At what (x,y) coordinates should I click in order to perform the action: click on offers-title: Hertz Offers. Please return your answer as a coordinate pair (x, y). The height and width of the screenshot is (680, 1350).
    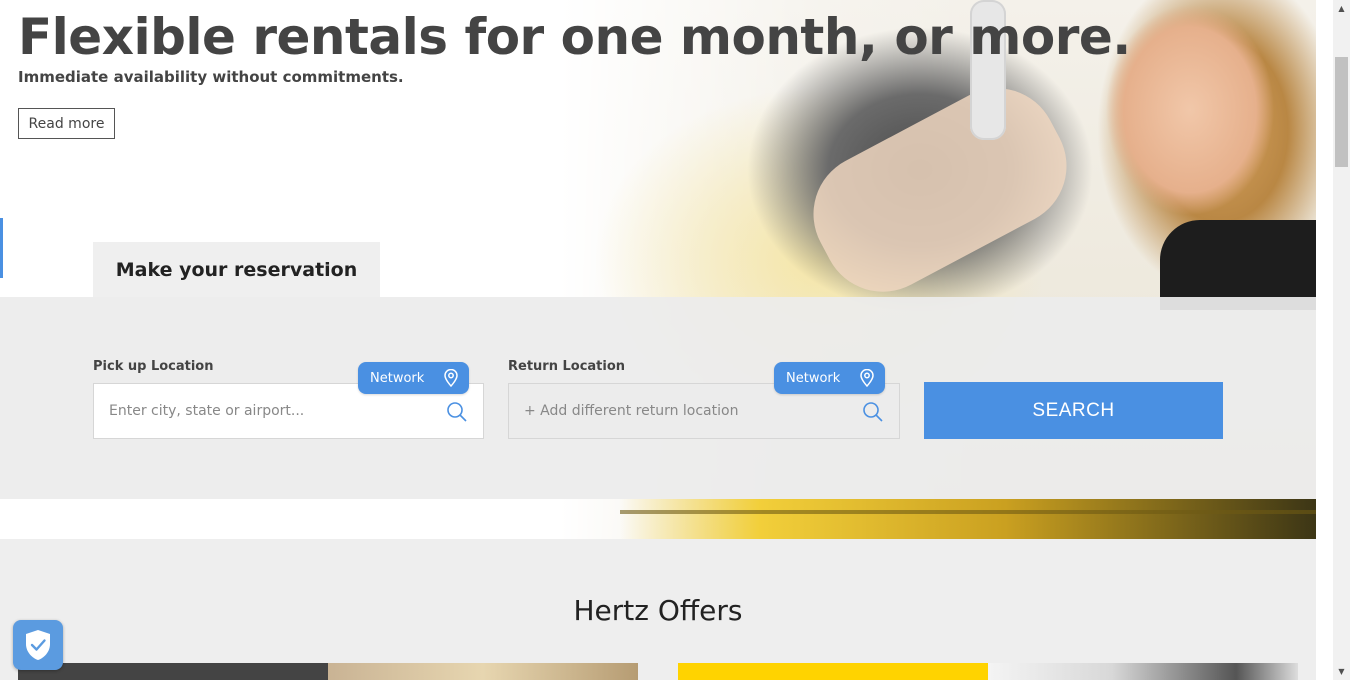
    Looking at the image, I should click on (658, 610).